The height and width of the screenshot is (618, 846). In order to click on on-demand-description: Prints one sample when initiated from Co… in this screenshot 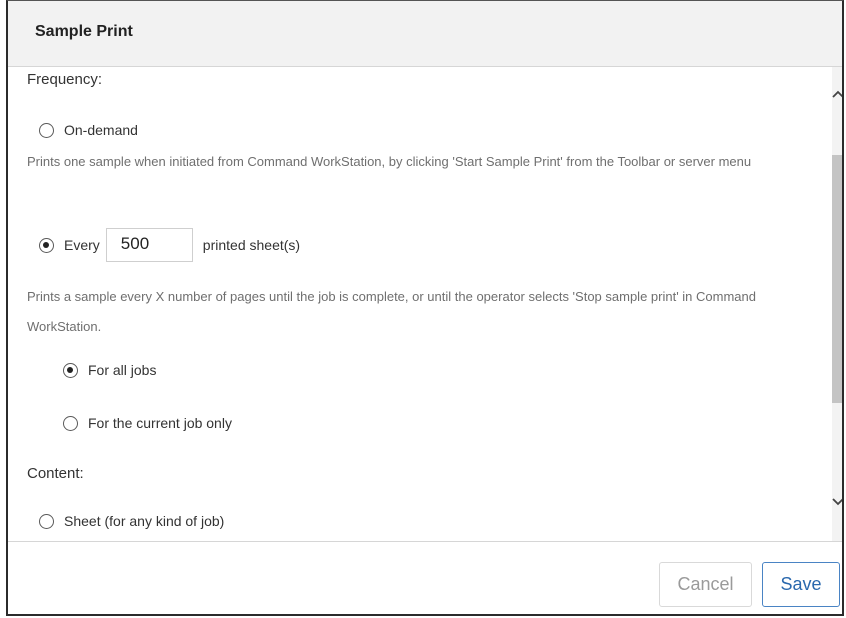, I will do `click(389, 161)`.